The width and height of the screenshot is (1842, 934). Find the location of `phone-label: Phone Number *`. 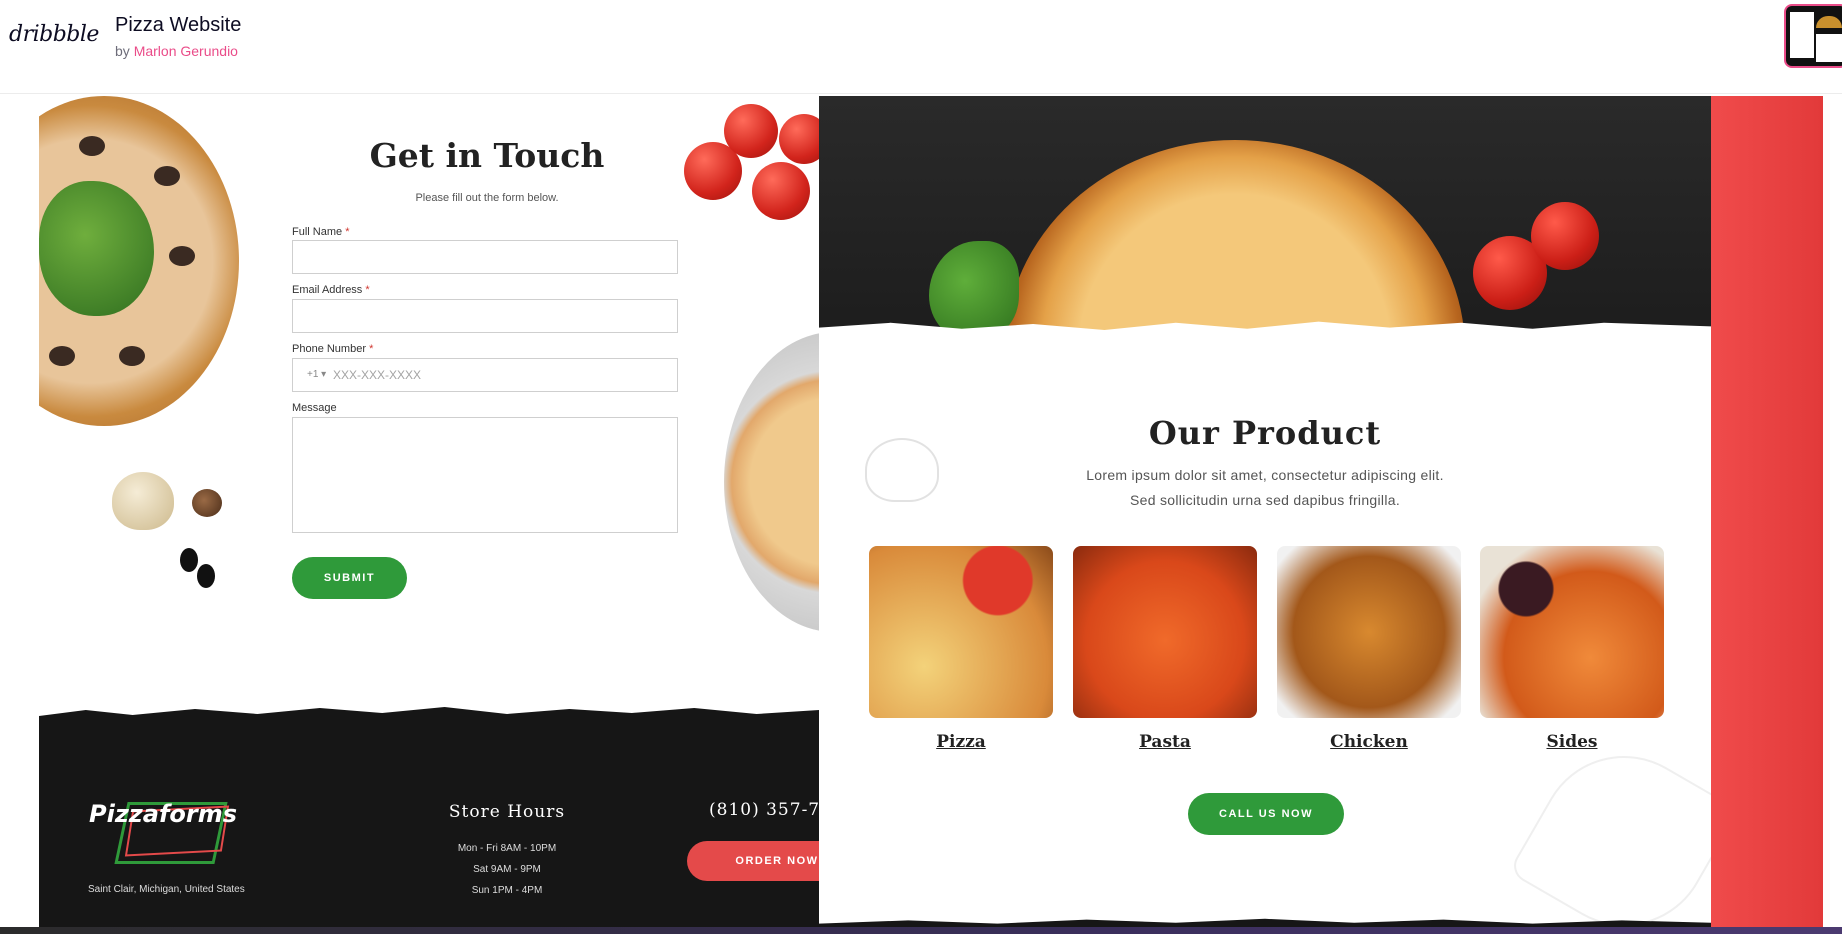

phone-label: Phone Number * is located at coordinates (332, 349).